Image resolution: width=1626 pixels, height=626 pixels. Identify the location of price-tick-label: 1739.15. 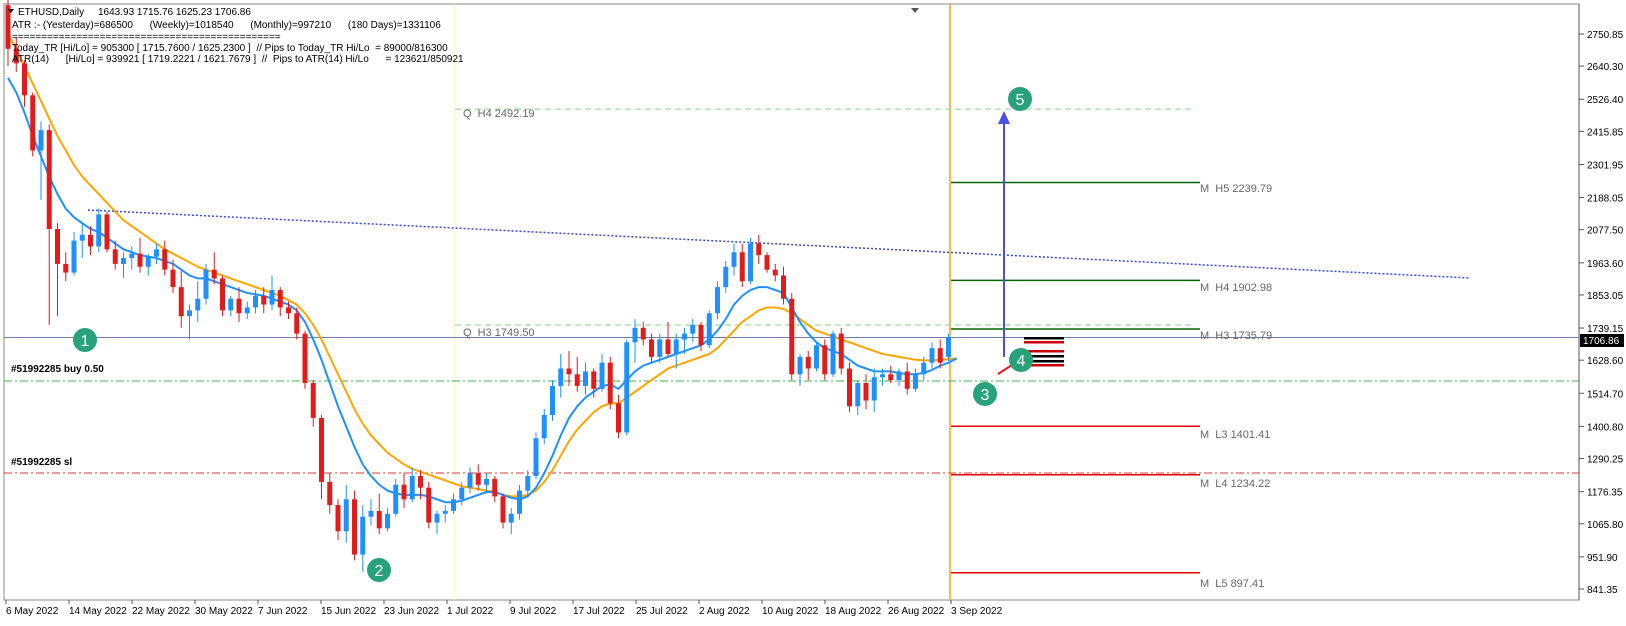
(1605, 329).